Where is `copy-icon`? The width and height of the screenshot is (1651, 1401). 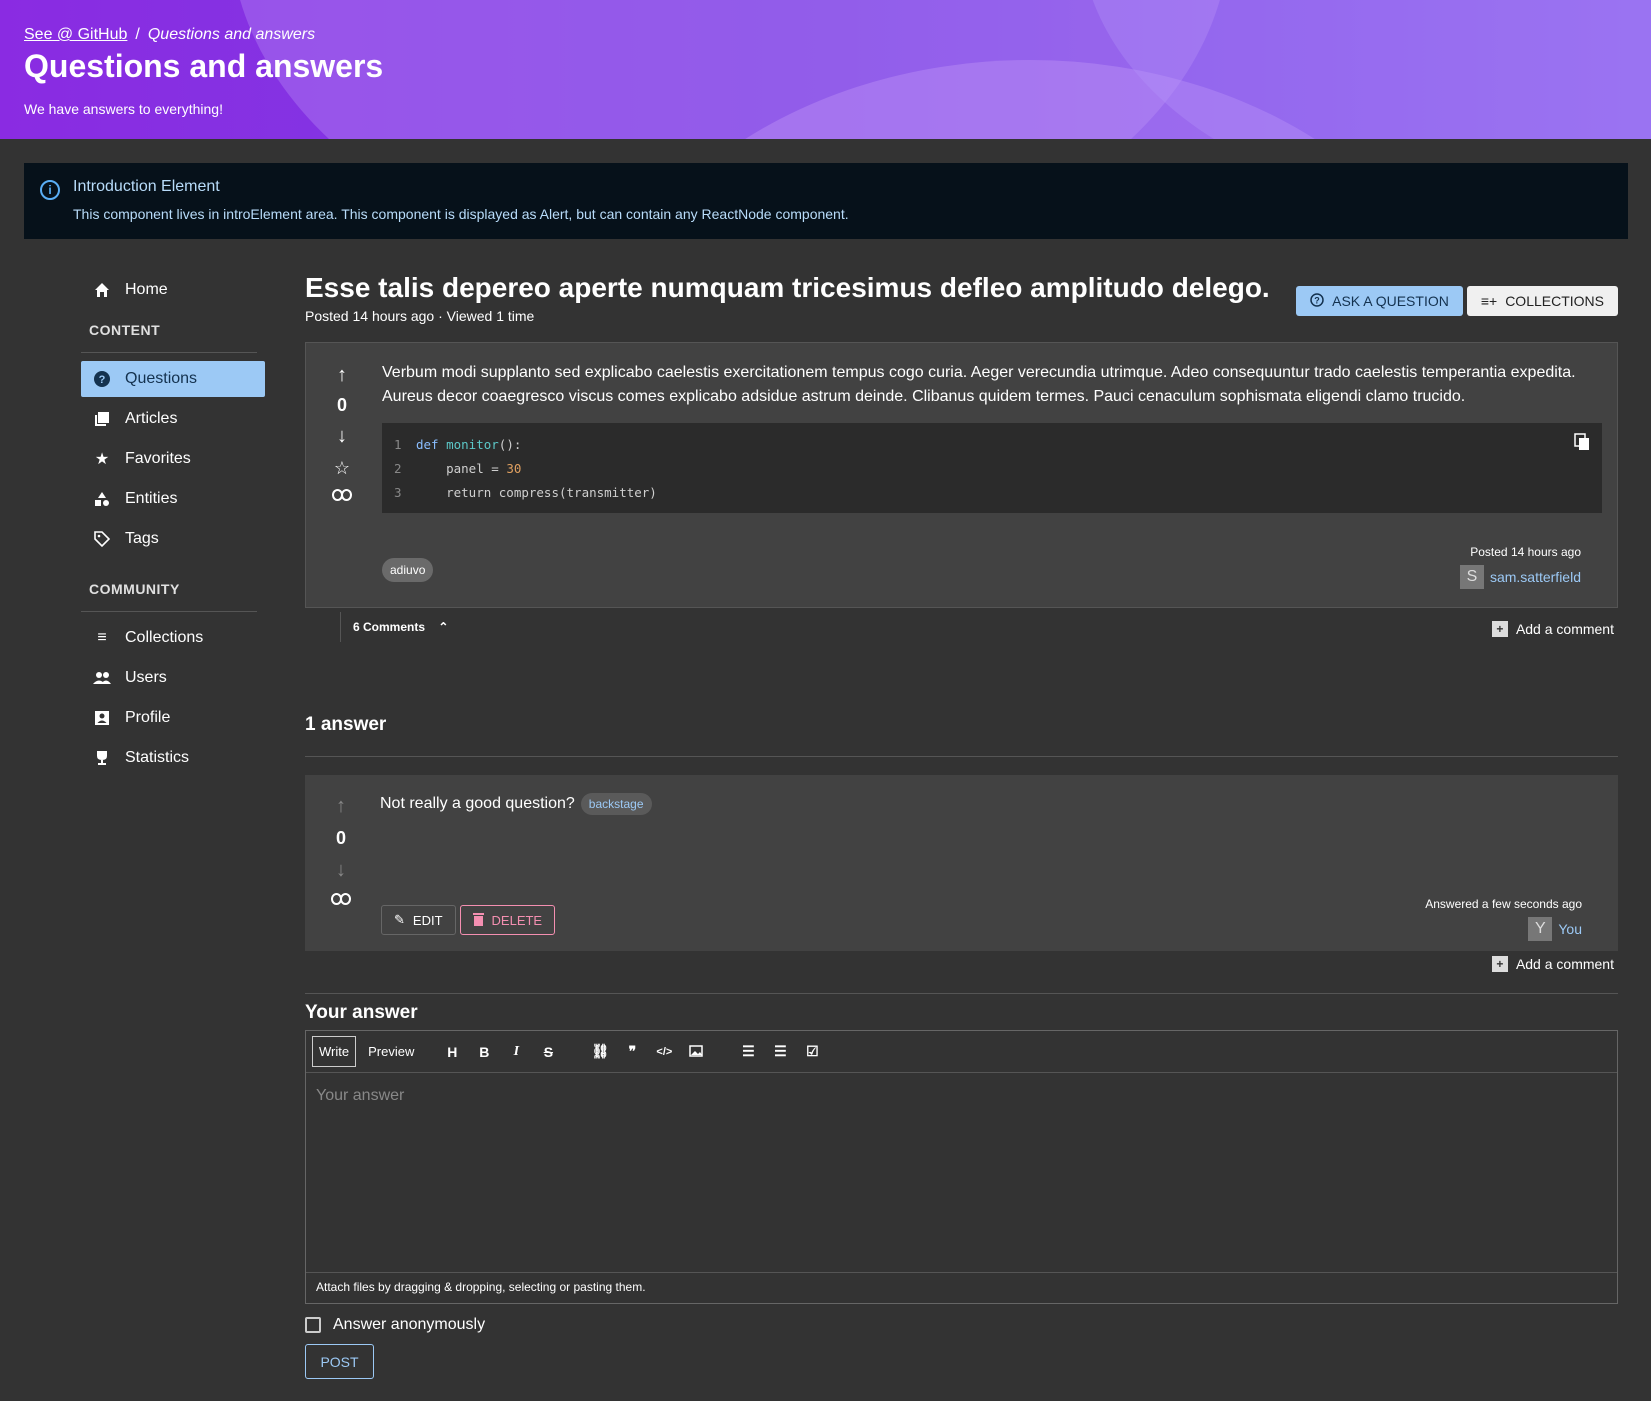
copy-icon is located at coordinates (1582, 444).